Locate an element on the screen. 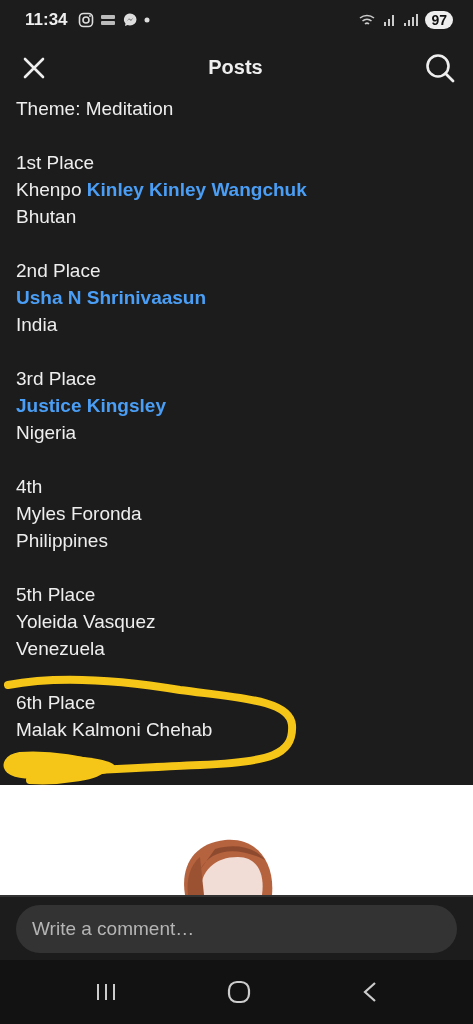 This screenshot has height=1024, width=473. signal-icon is located at coordinates (411, 20).